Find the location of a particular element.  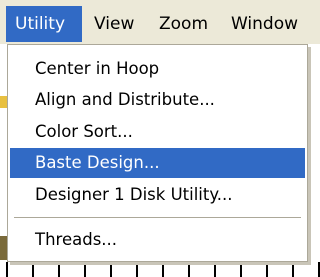

ruler-ticks is located at coordinates (160, 269).